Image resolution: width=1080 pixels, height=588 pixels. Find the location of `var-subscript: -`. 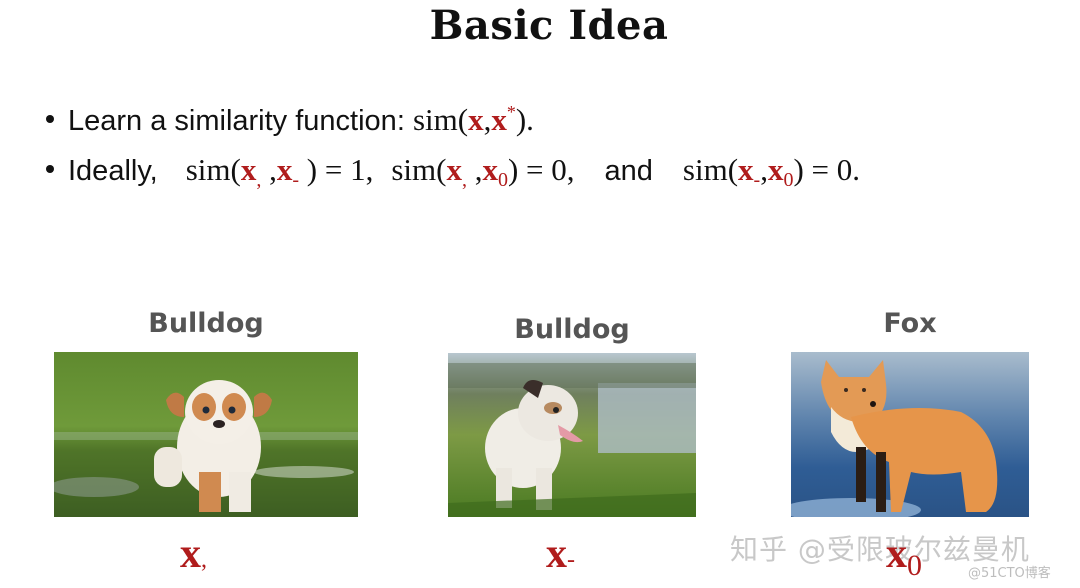

var-subscript: - is located at coordinates (571, 560).